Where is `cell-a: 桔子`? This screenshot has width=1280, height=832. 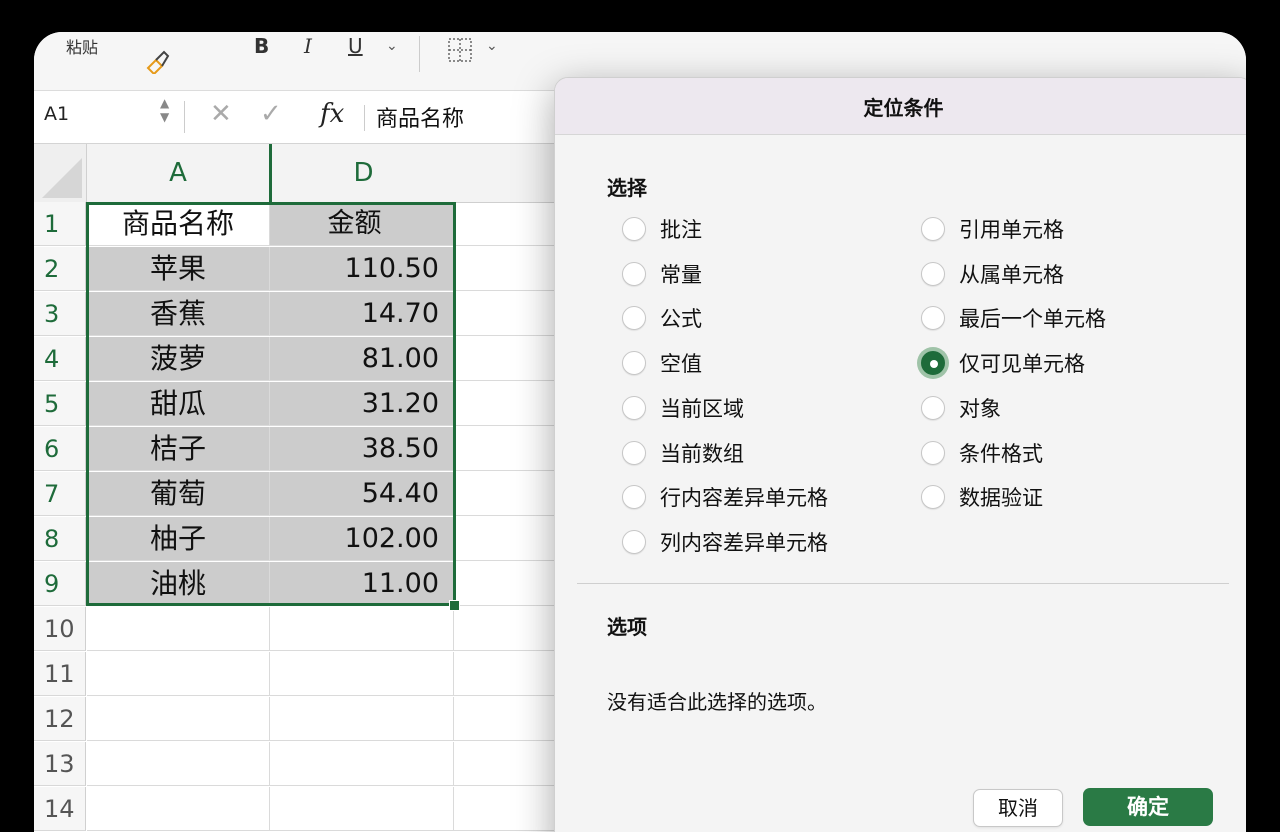 cell-a: 桔子 is located at coordinates (178, 449).